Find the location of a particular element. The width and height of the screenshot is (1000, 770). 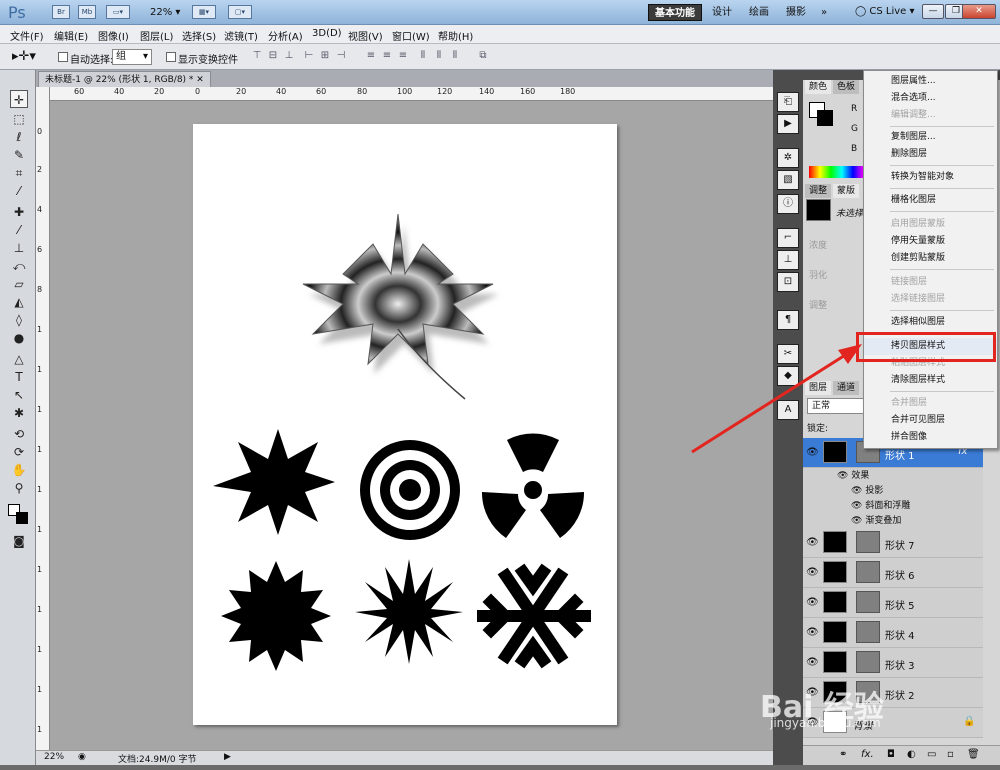

workspace-painting: 绘画 is located at coordinates (759, 12).